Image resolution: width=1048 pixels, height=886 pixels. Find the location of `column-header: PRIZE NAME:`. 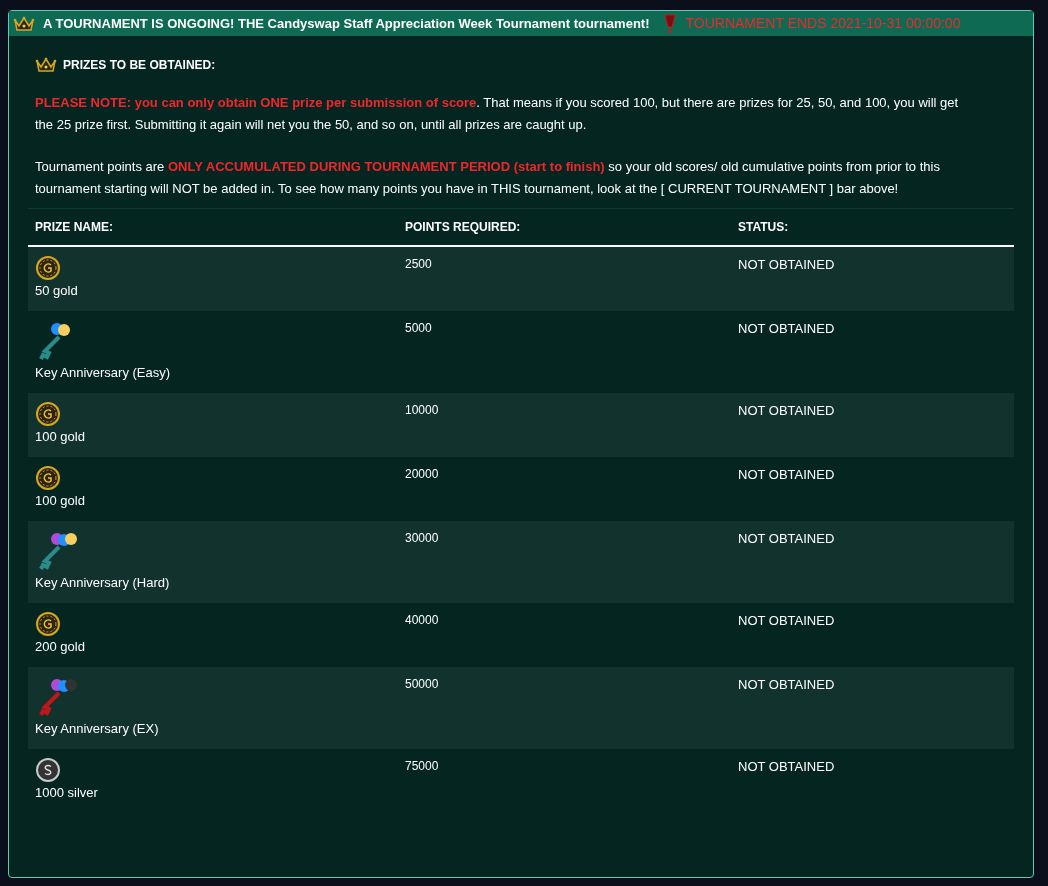

column-header: PRIZE NAME: is located at coordinates (74, 227).